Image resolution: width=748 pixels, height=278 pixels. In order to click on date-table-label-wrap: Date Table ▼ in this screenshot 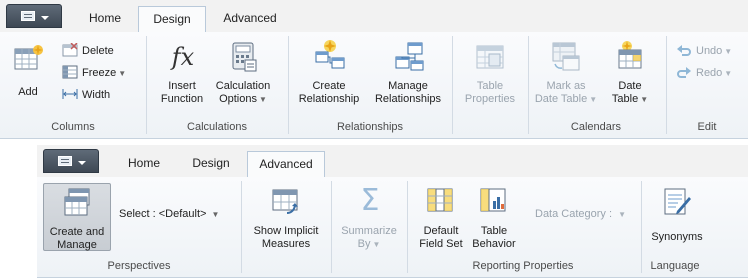, I will do `click(566, 99)`.